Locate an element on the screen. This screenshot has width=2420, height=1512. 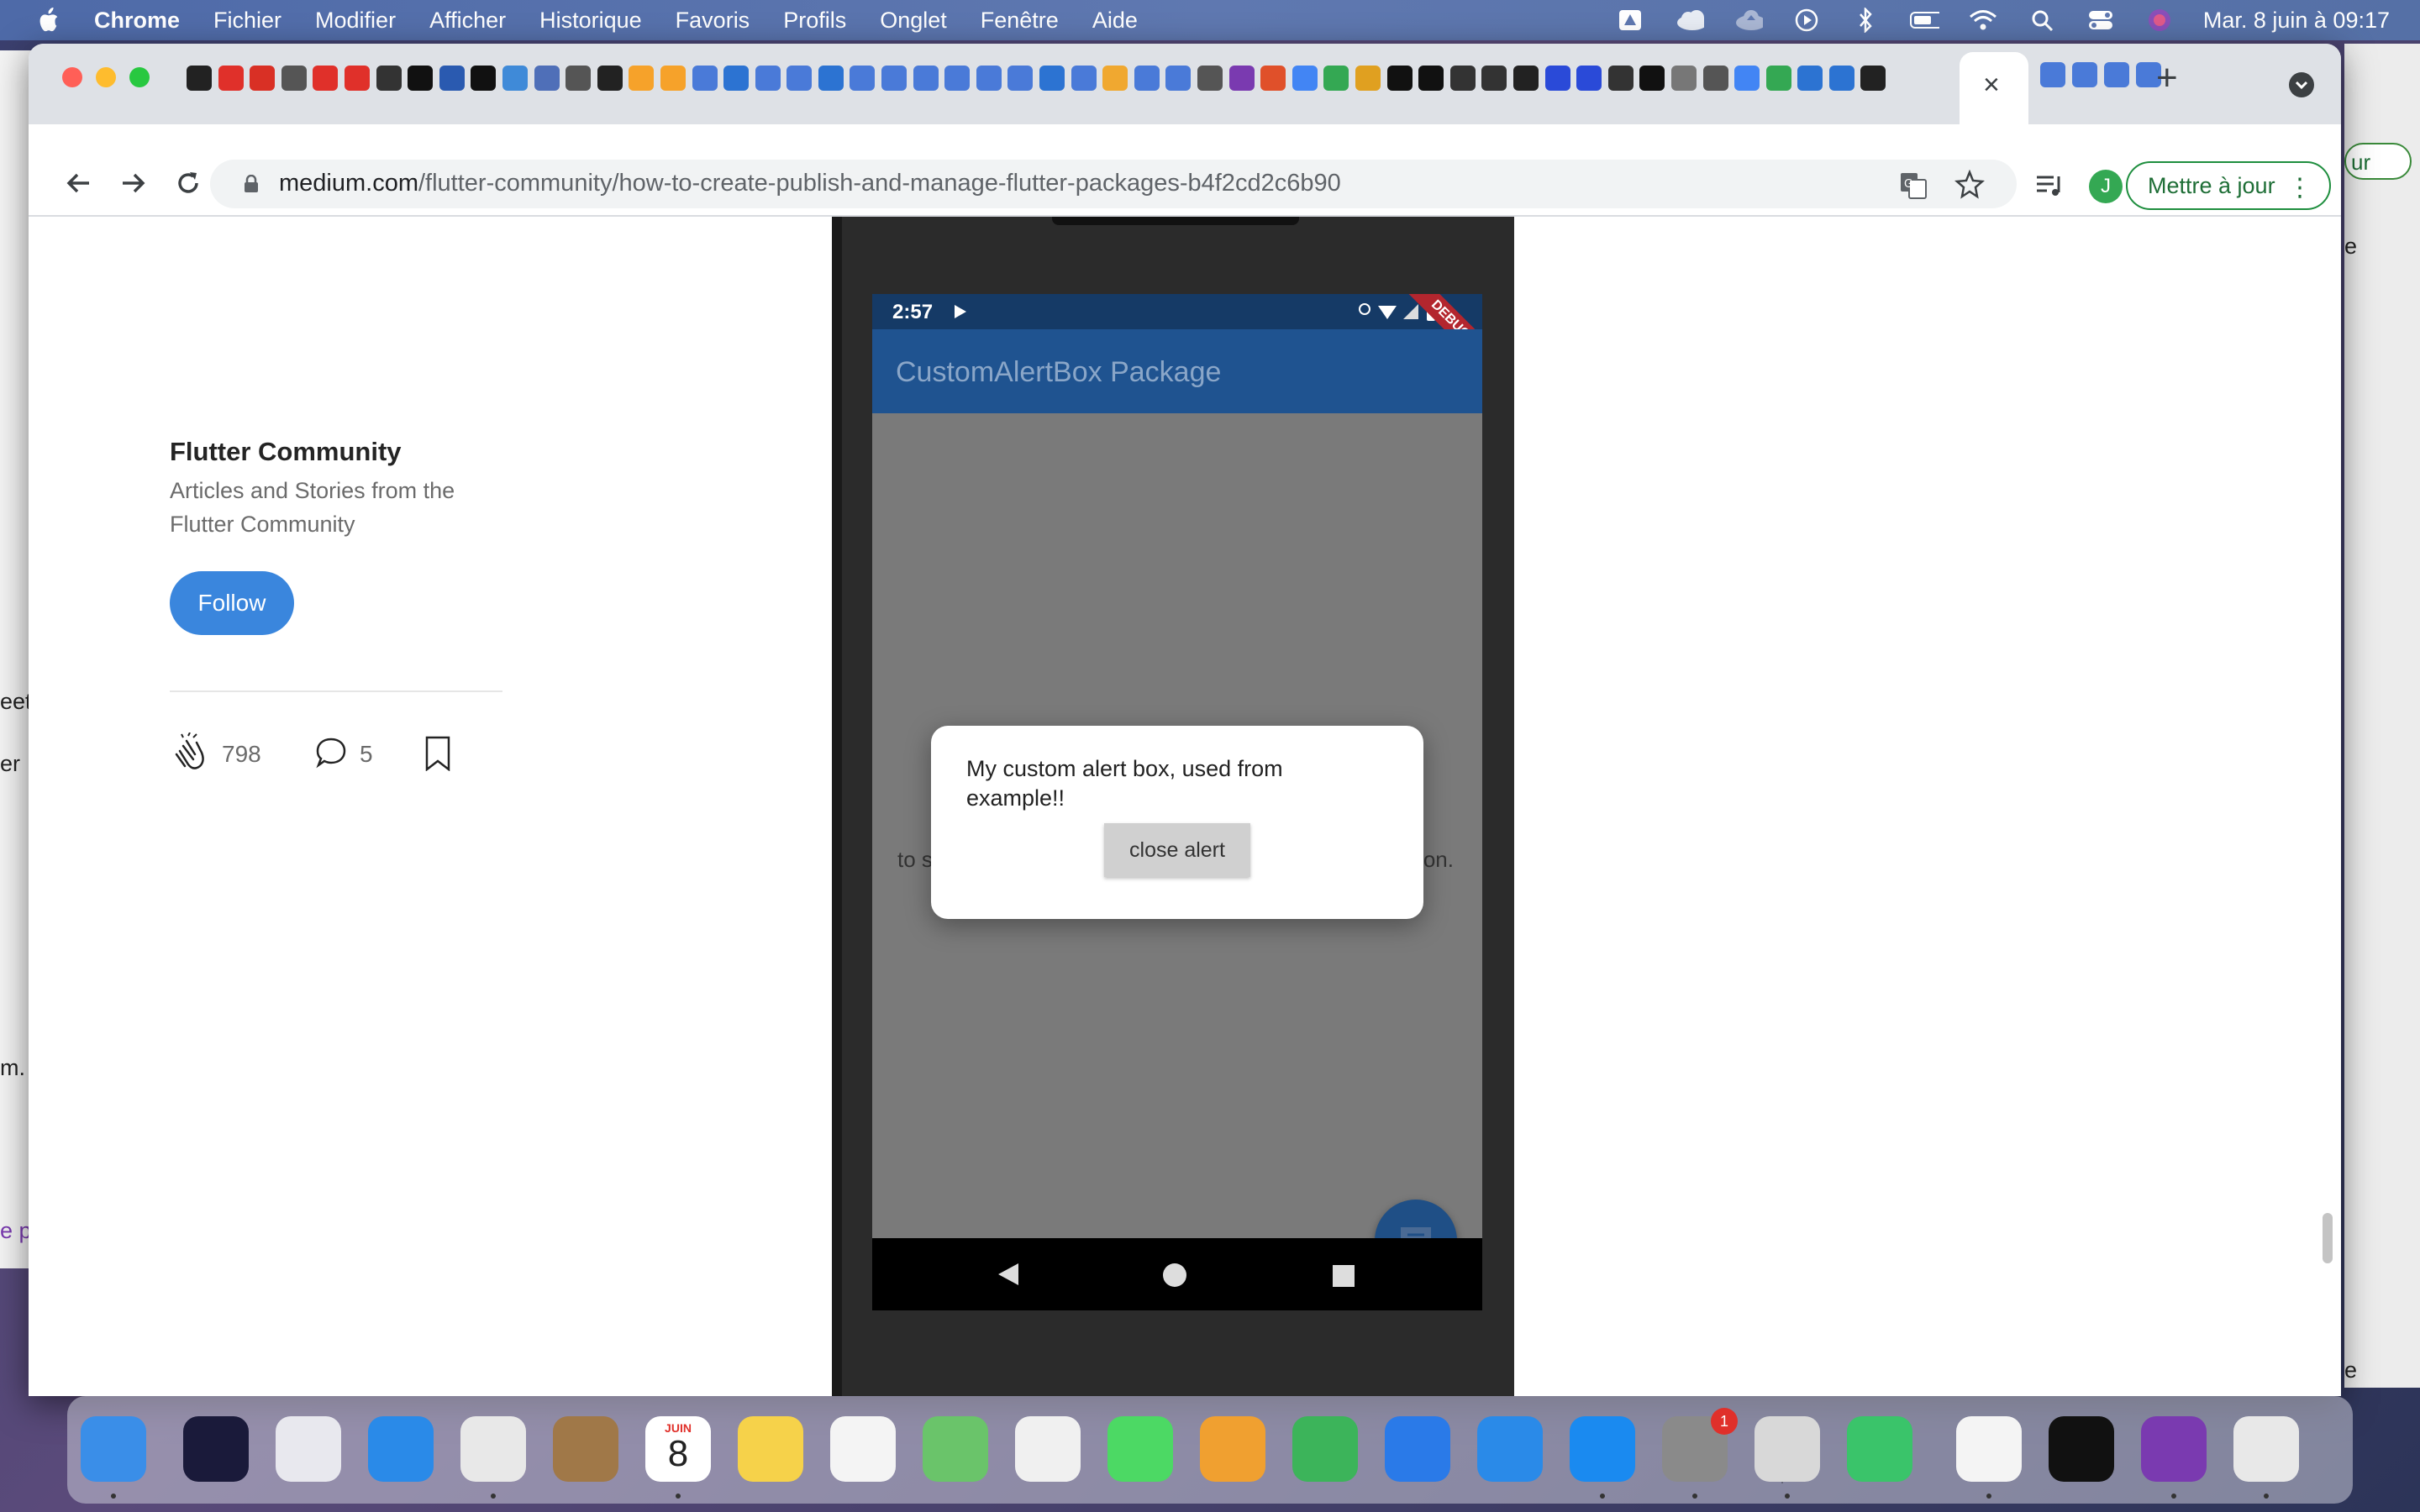
reload-icon is located at coordinates (188, 183).